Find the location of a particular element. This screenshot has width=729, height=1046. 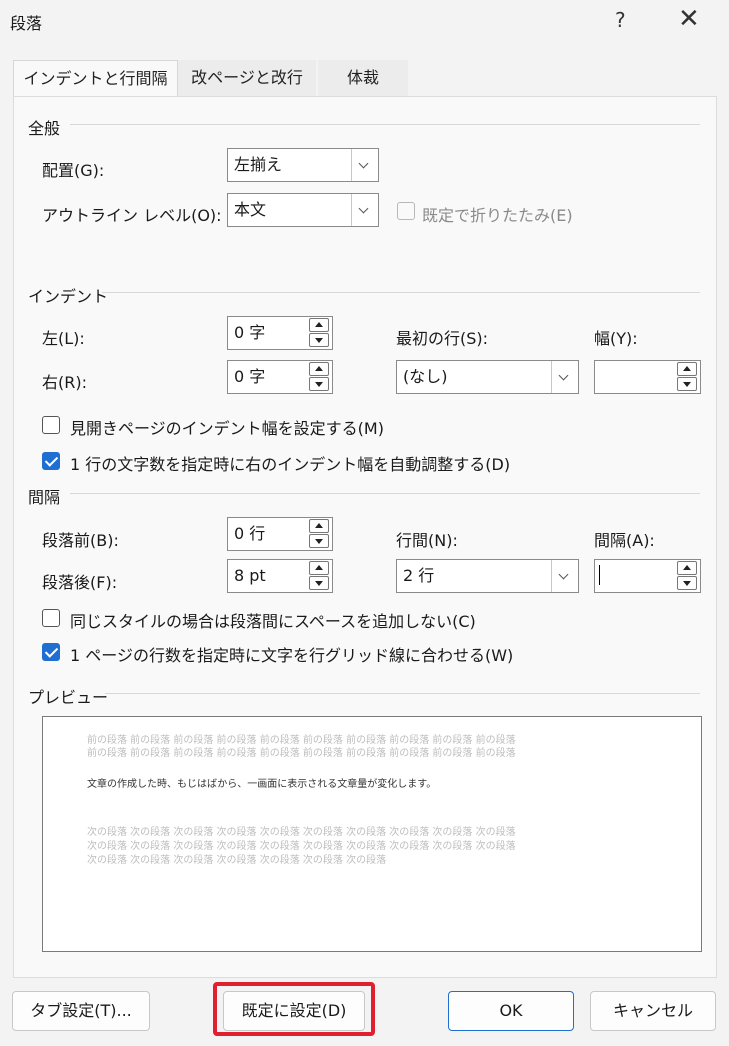

mirror-indents-checkbox is located at coordinates (51, 425).